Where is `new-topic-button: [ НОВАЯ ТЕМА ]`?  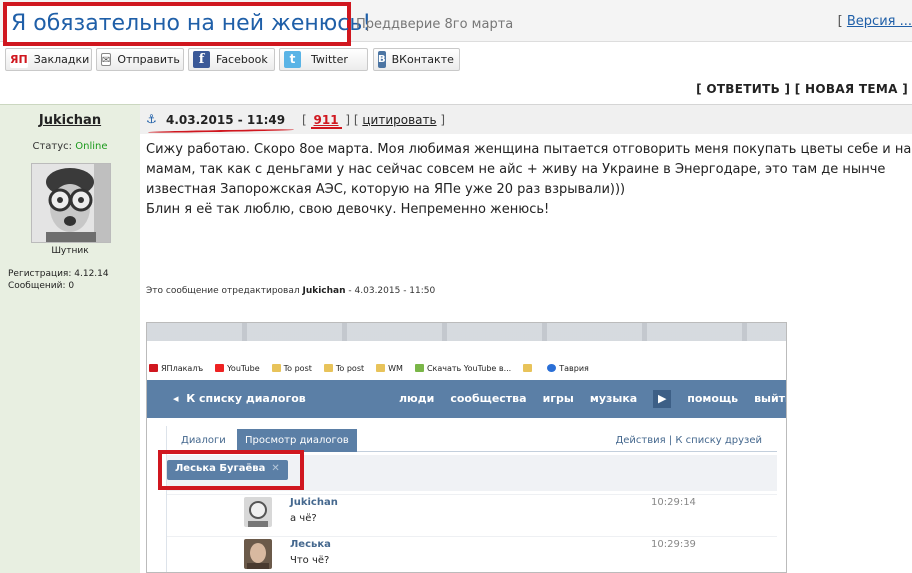
new-topic-button: [ НОВАЯ ТЕМА ] is located at coordinates (851, 89).